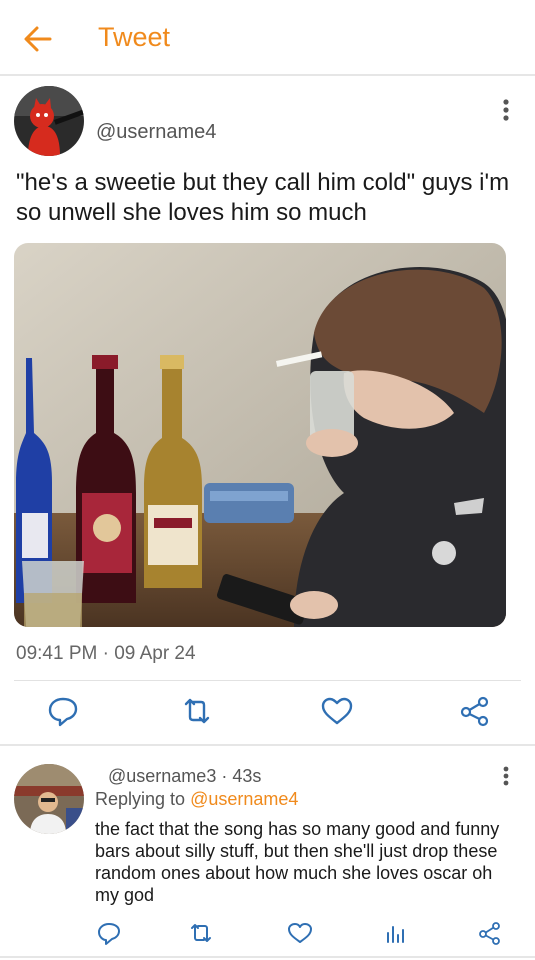 Image resolution: width=535 pixels, height=960 pixels. I want to click on retweet-button, so click(197, 711).